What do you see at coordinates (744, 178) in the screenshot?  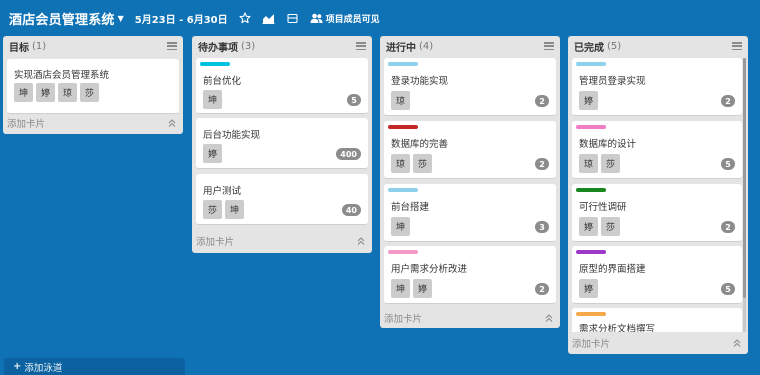 I see `scrollbar-thumb` at bounding box center [744, 178].